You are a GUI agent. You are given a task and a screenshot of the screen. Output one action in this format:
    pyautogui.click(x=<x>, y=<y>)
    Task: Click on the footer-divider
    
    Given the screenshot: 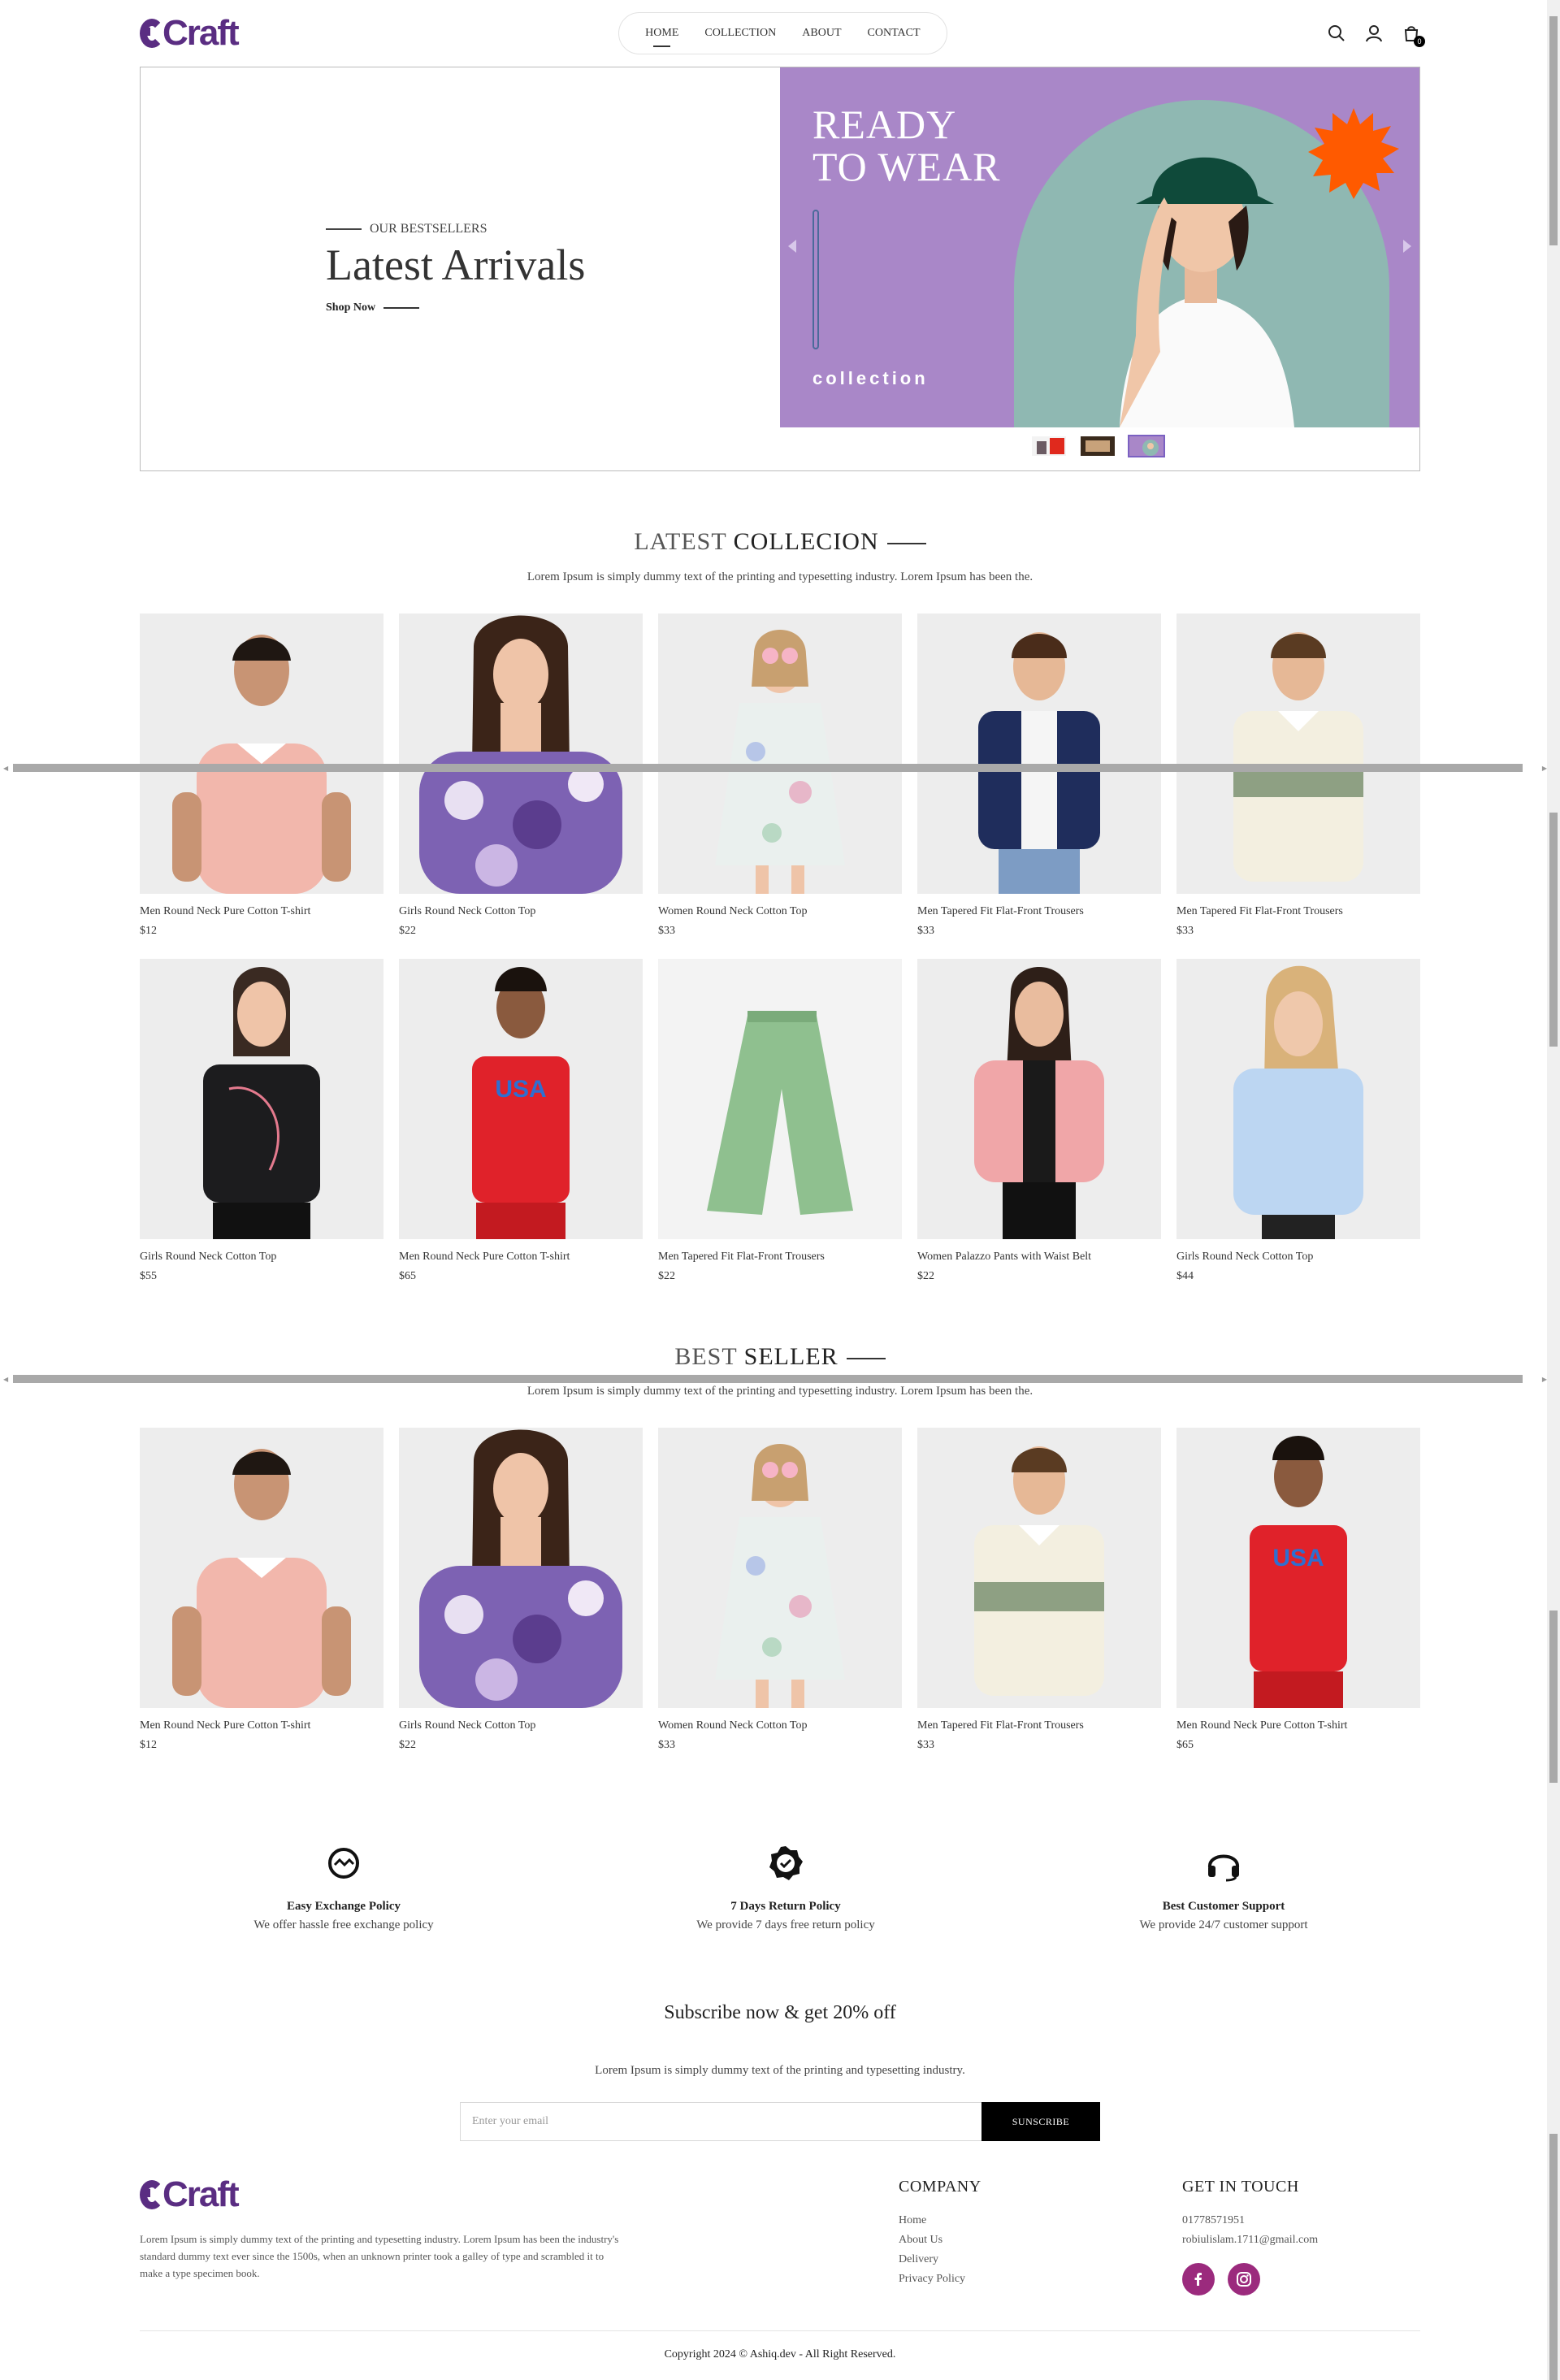 What is the action you would take?
    pyautogui.click(x=780, y=2330)
    